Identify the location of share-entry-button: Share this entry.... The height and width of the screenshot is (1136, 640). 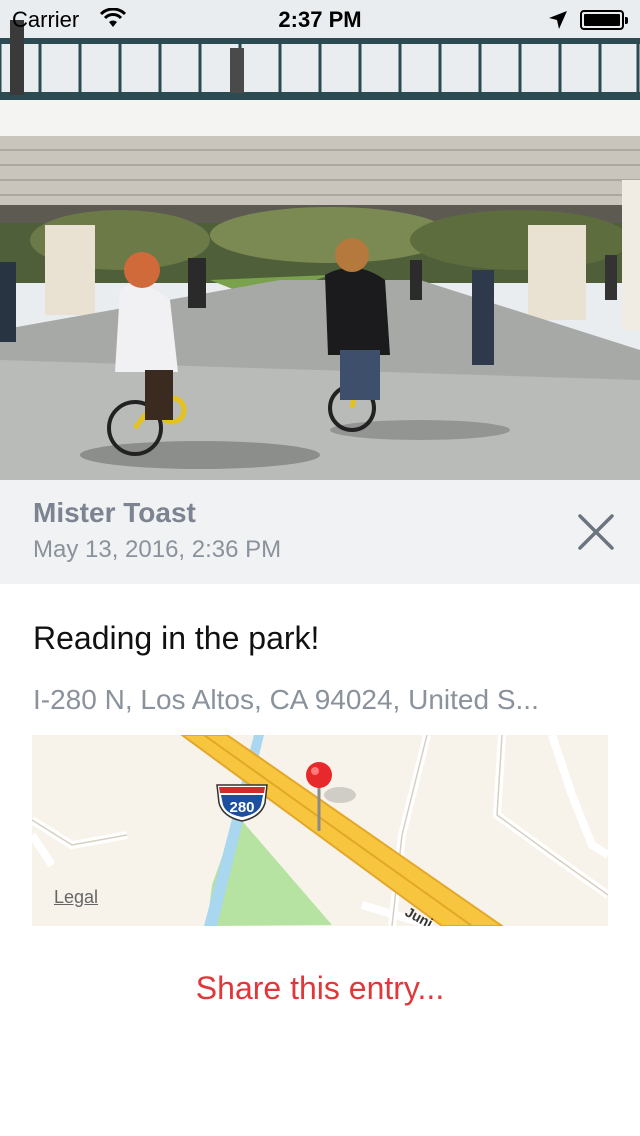
(320, 988).